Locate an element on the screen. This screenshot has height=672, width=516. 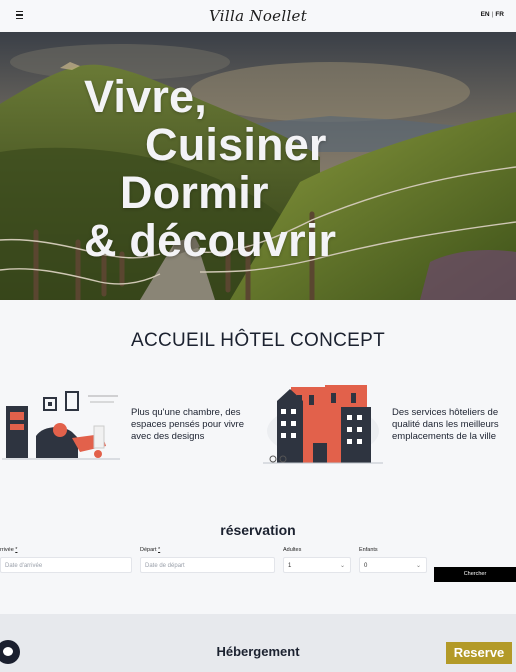
departure-label: Départ * is located at coordinates (150, 550).